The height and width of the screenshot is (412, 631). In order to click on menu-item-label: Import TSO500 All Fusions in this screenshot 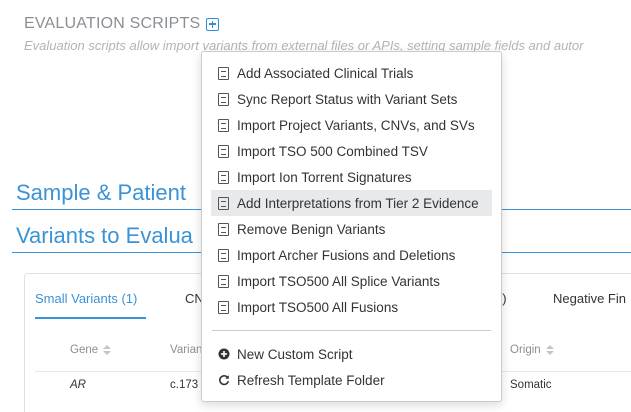, I will do `click(318, 307)`.